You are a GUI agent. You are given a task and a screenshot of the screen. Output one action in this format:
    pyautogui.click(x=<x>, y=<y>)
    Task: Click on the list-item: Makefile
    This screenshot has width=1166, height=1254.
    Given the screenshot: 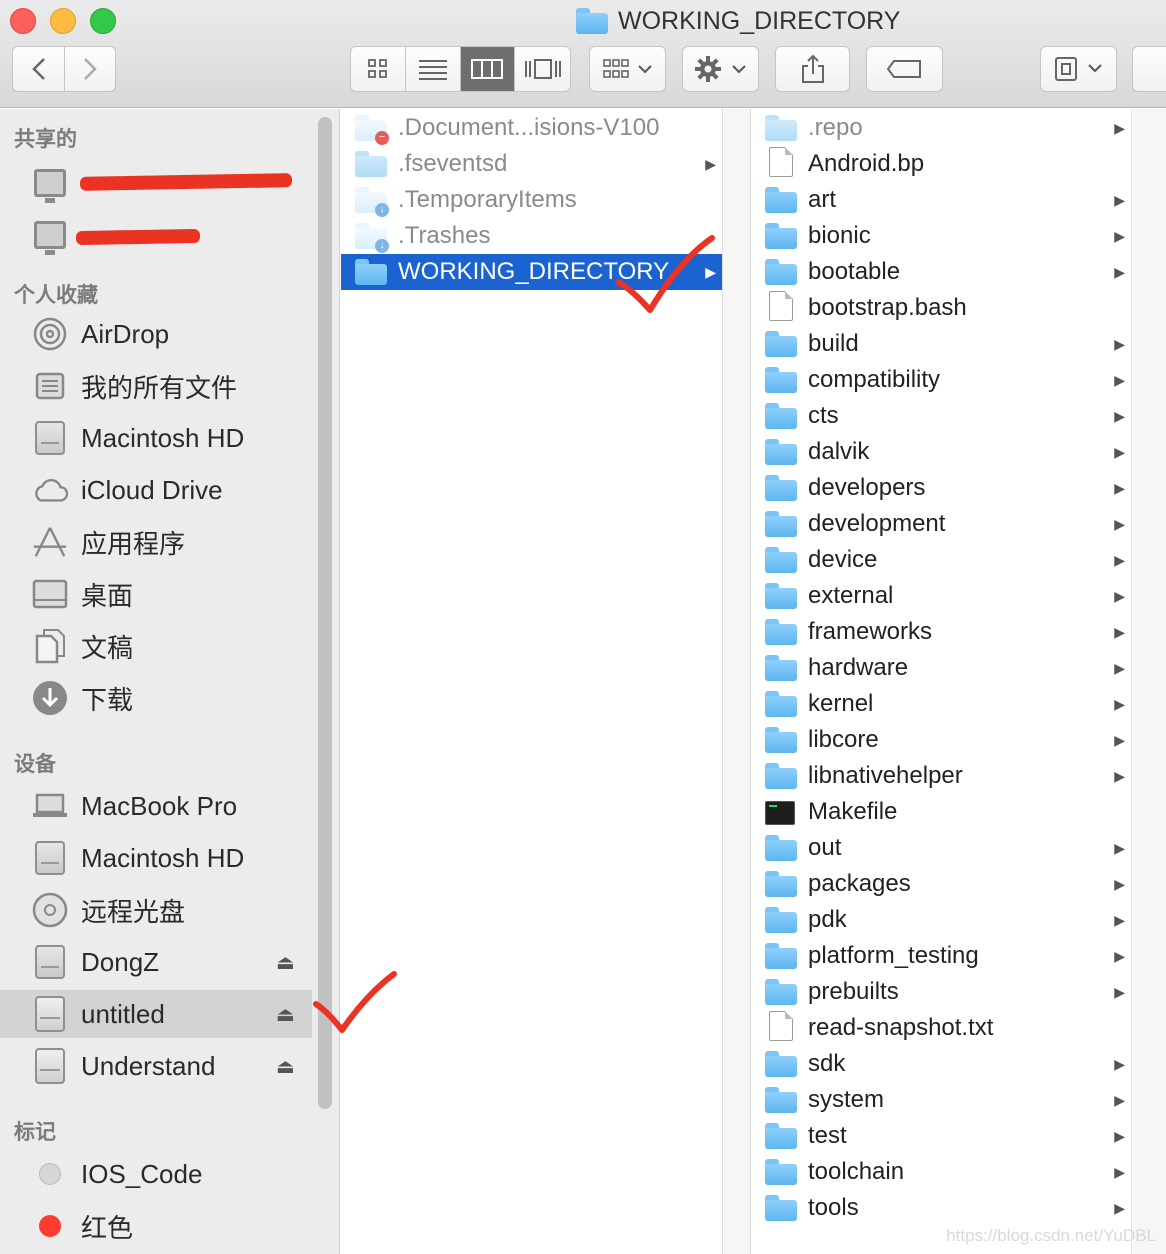 What is the action you would take?
    pyautogui.click(x=941, y=812)
    